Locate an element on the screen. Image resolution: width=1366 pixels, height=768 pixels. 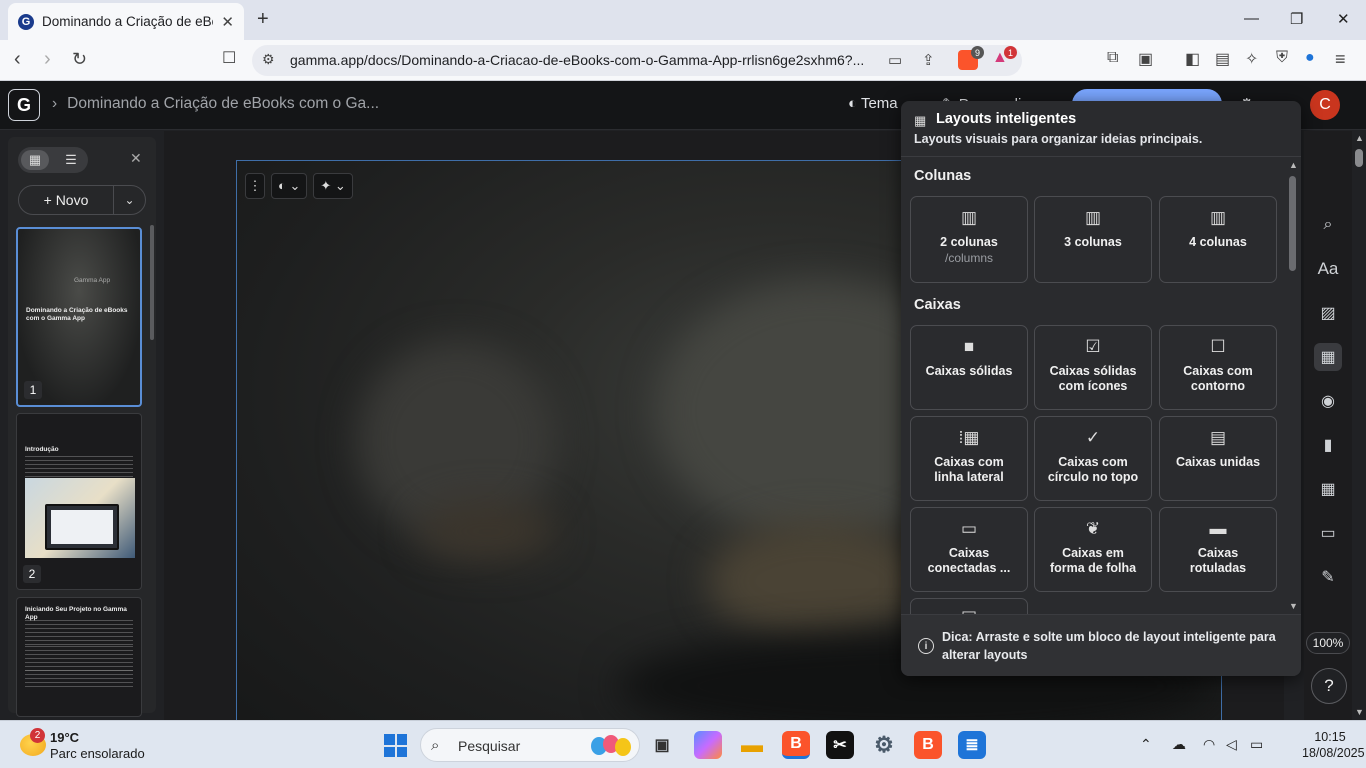
avatar: C is located at coordinates (1325, 105).